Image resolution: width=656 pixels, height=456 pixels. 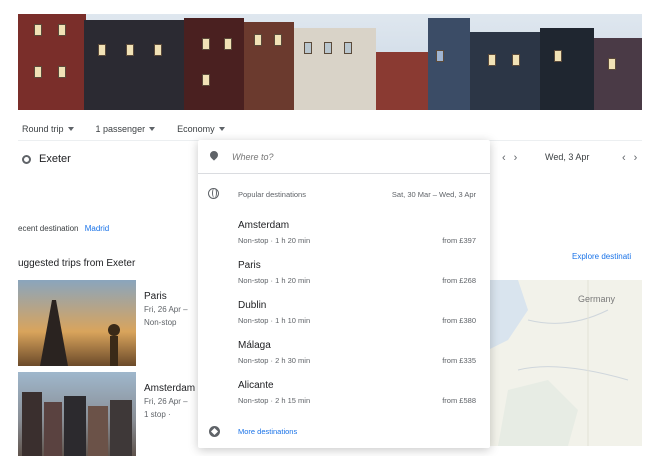 What do you see at coordinates (268, 431) in the screenshot?
I see `more-destinations-label: More destinations` at bounding box center [268, 431].